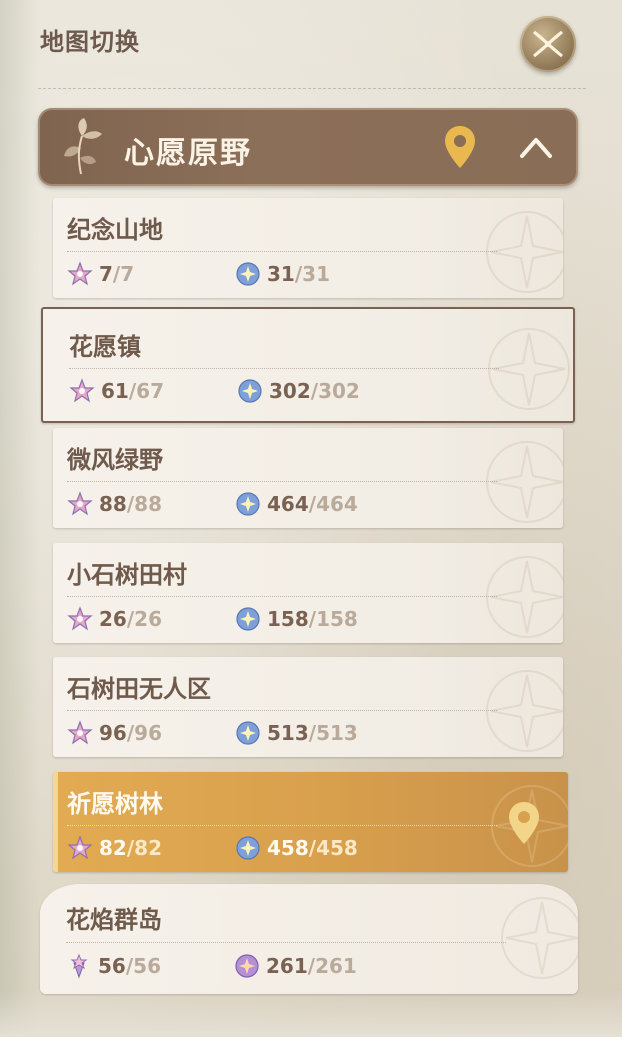 The height and width of the screenshot is (1037, 622). I want to click on stat-current: 7, so click(106, 274).